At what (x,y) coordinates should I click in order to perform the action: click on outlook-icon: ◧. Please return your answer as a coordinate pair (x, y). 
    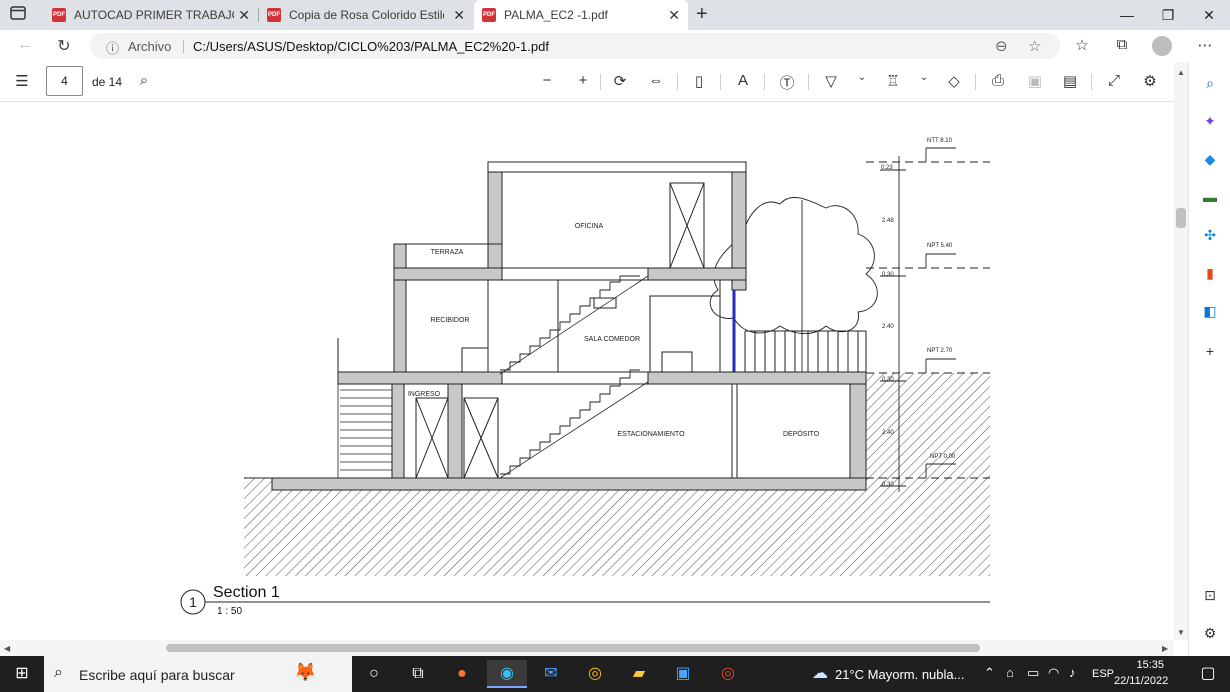
    Looking at the image, I should click on (1210, 311).